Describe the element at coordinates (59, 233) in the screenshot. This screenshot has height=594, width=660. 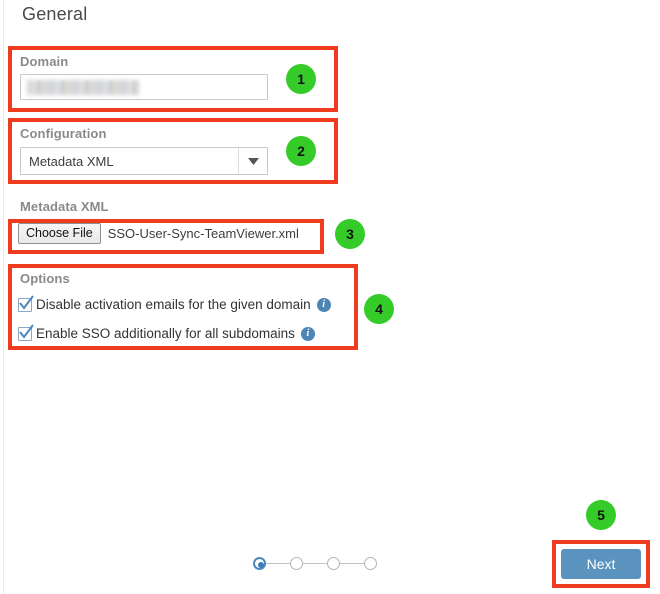
I see `choose-file-button: Choose File` at that location.